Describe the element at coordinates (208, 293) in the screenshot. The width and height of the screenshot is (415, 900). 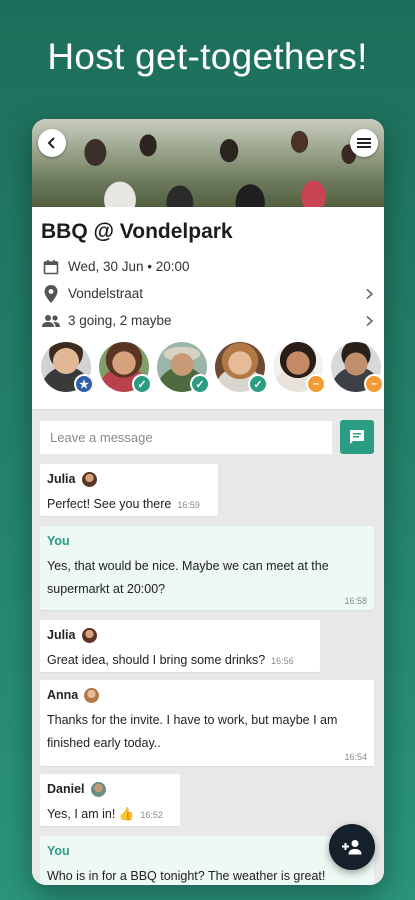
I see `event-location-row: Vondelstraat` at that location.